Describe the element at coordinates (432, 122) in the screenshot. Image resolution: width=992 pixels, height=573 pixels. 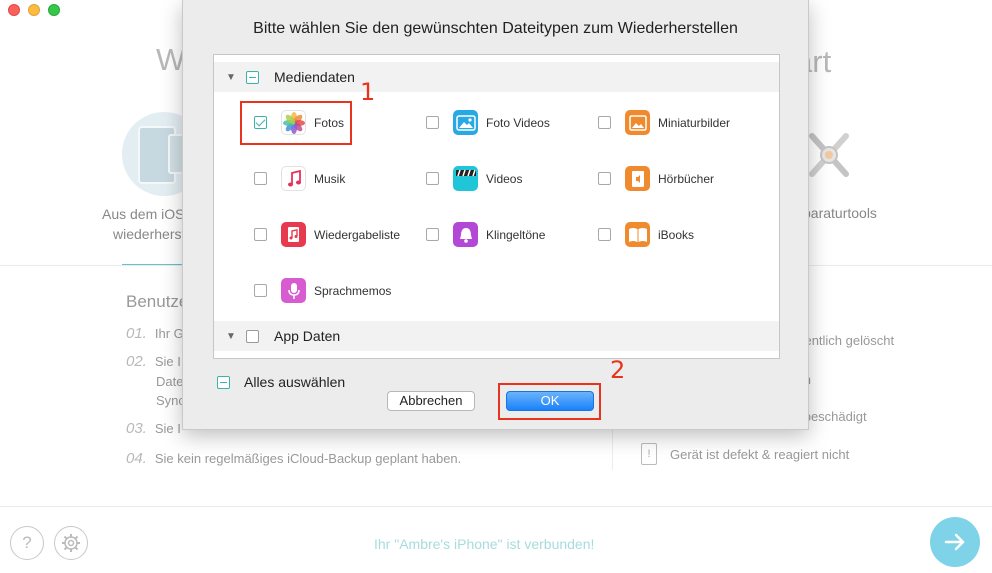
I see `checkbox-foto-videos` at that location.